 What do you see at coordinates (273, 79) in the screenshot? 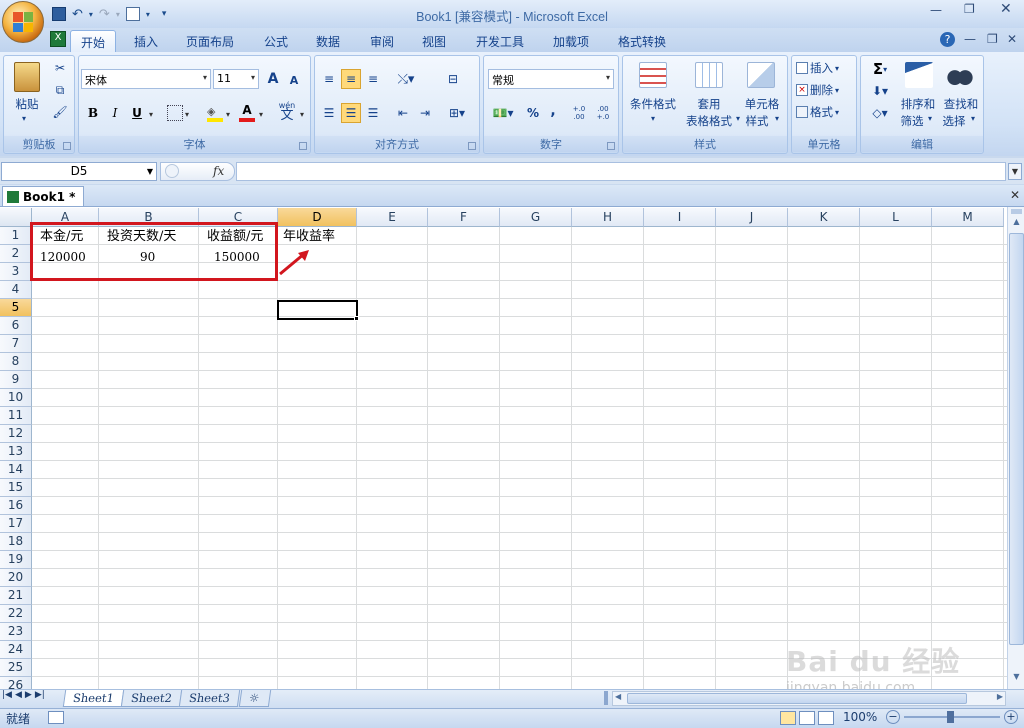
I see `grow-font-button: A` at bounding box center [273, 79].